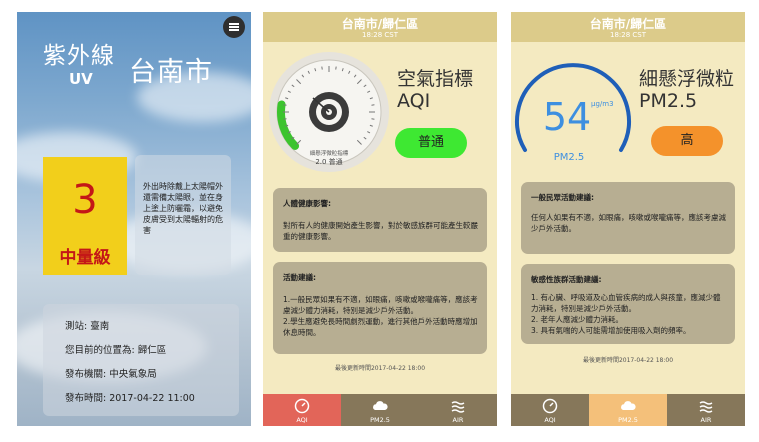  What do you see at coordinates (87, 326) in the screenshot?
I see `station-label: 測站: 臺南` at bounding box center [87, 326].